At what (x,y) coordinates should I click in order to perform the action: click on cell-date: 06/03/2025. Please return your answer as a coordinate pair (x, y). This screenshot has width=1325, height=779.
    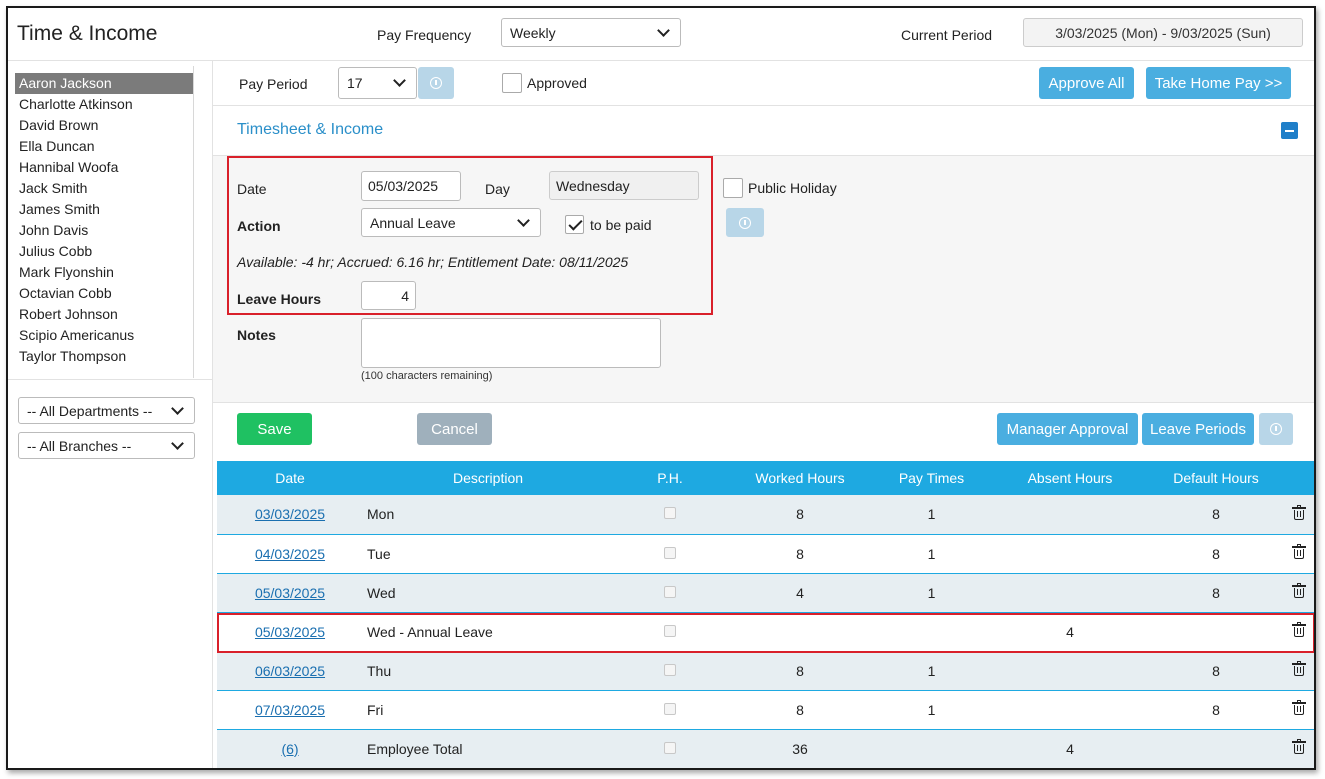
    Looking at the image, I should click on (290, 671).